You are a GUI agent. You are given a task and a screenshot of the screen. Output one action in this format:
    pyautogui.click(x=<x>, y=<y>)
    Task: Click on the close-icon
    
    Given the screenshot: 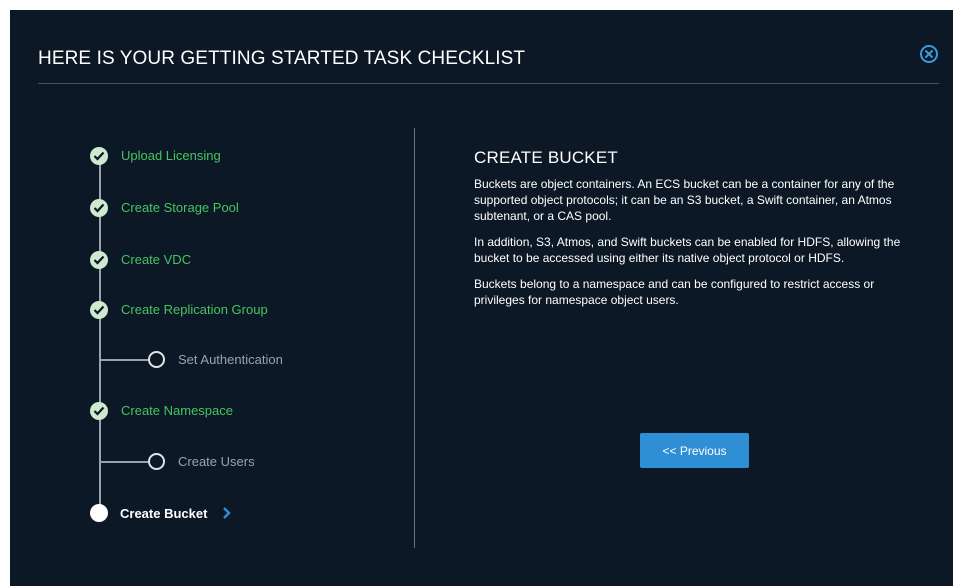 What is the action you would take?
    pyautogui.click(x=929, y=54)
    